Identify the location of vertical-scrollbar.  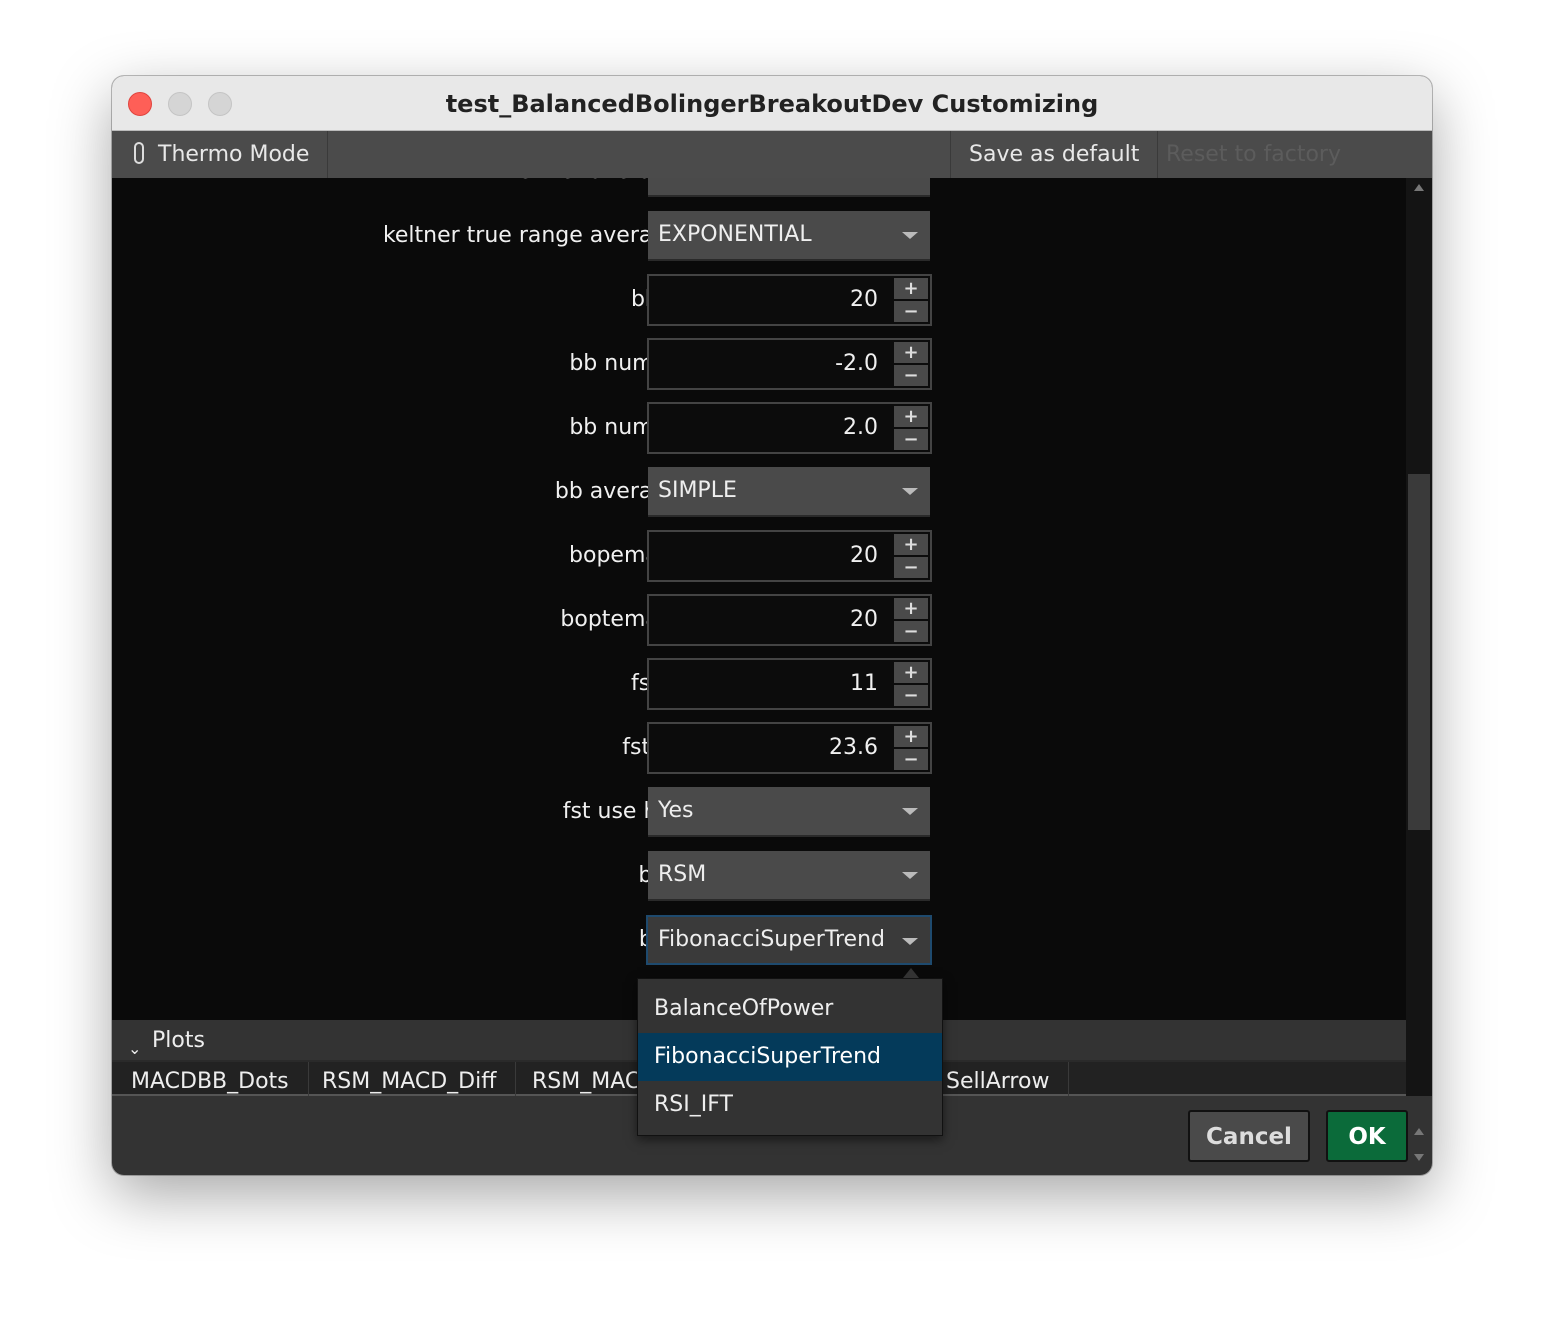
(1419, 669).